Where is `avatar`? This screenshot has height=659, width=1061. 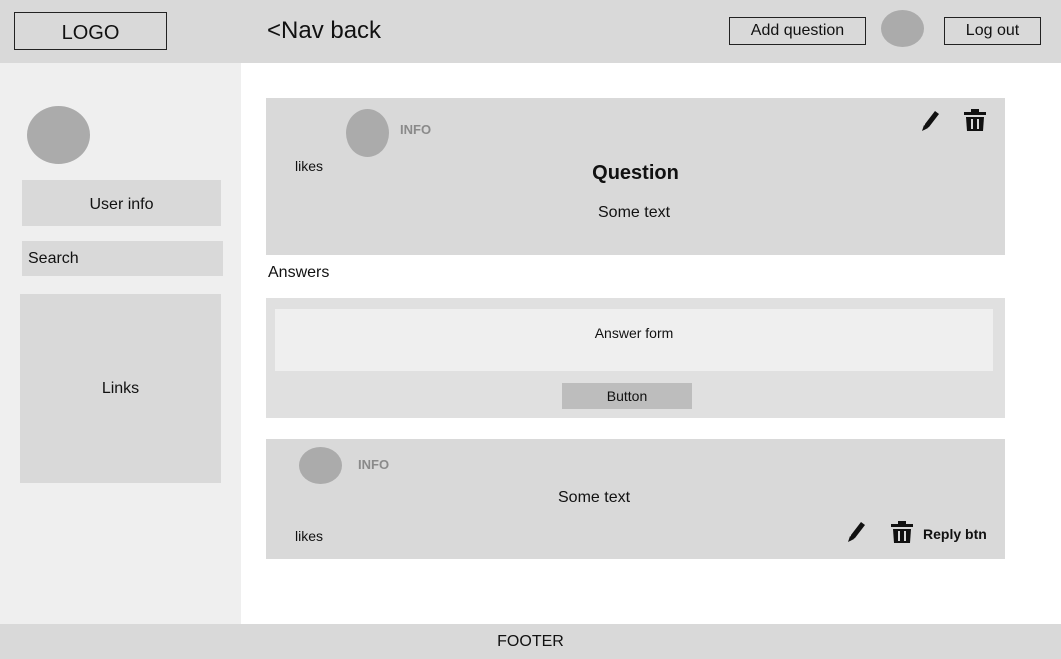
avatar is located at coordinates (902, 28).